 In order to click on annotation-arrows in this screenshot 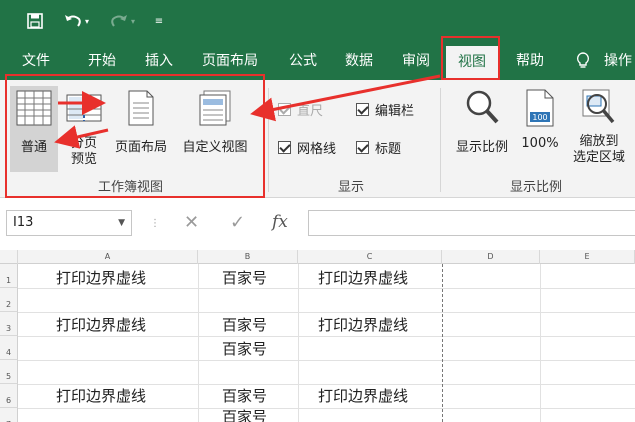, I will do `click(247, 111)`.